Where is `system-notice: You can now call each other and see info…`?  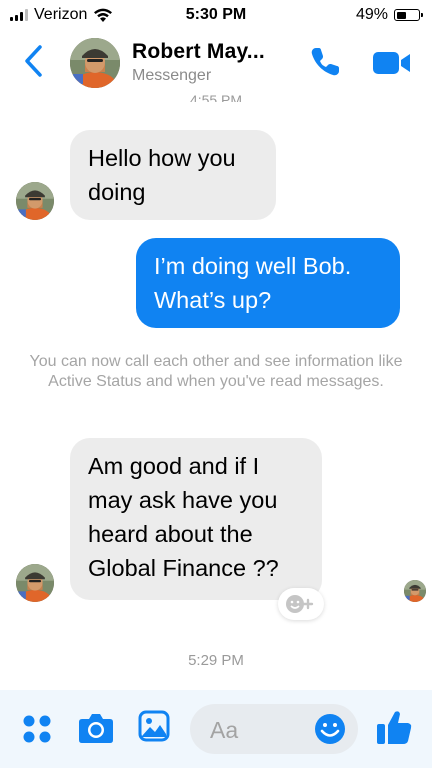 system-notice: You can now call each other and see info… is located at coordinates (216, 371).